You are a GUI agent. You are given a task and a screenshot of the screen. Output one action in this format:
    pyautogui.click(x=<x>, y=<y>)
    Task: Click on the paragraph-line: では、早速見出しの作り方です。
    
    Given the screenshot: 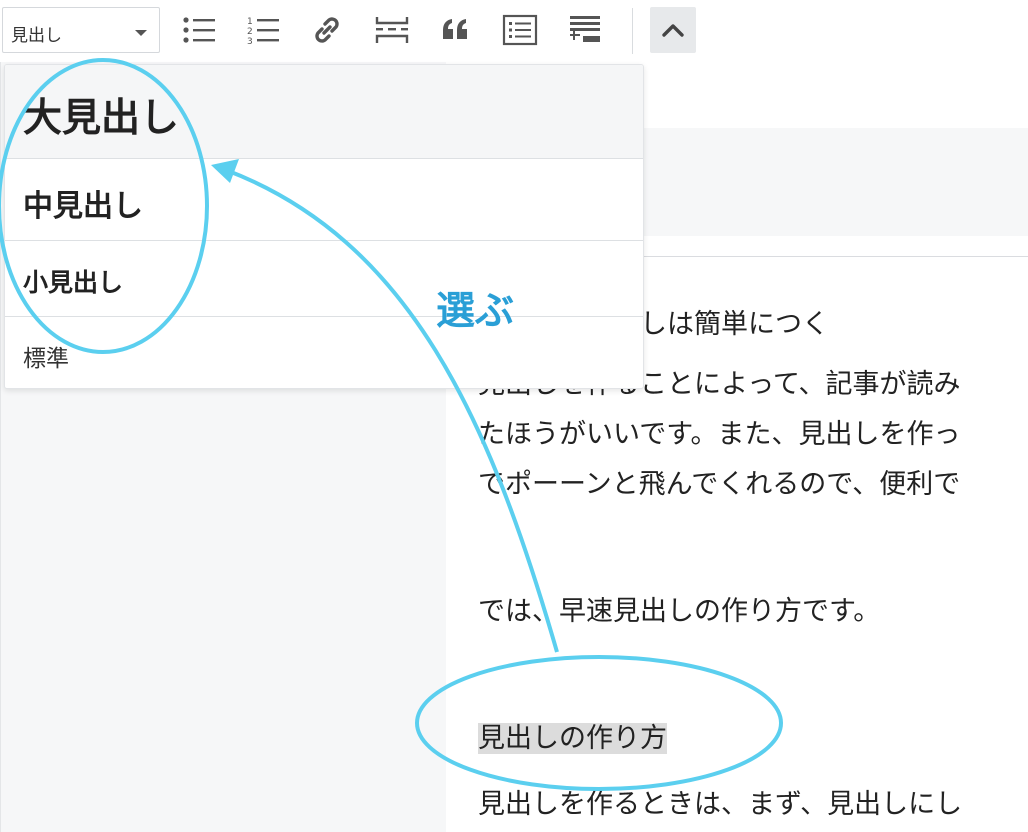 What is the action you would take?
    pyautogui.click(x=679, y=611)
    